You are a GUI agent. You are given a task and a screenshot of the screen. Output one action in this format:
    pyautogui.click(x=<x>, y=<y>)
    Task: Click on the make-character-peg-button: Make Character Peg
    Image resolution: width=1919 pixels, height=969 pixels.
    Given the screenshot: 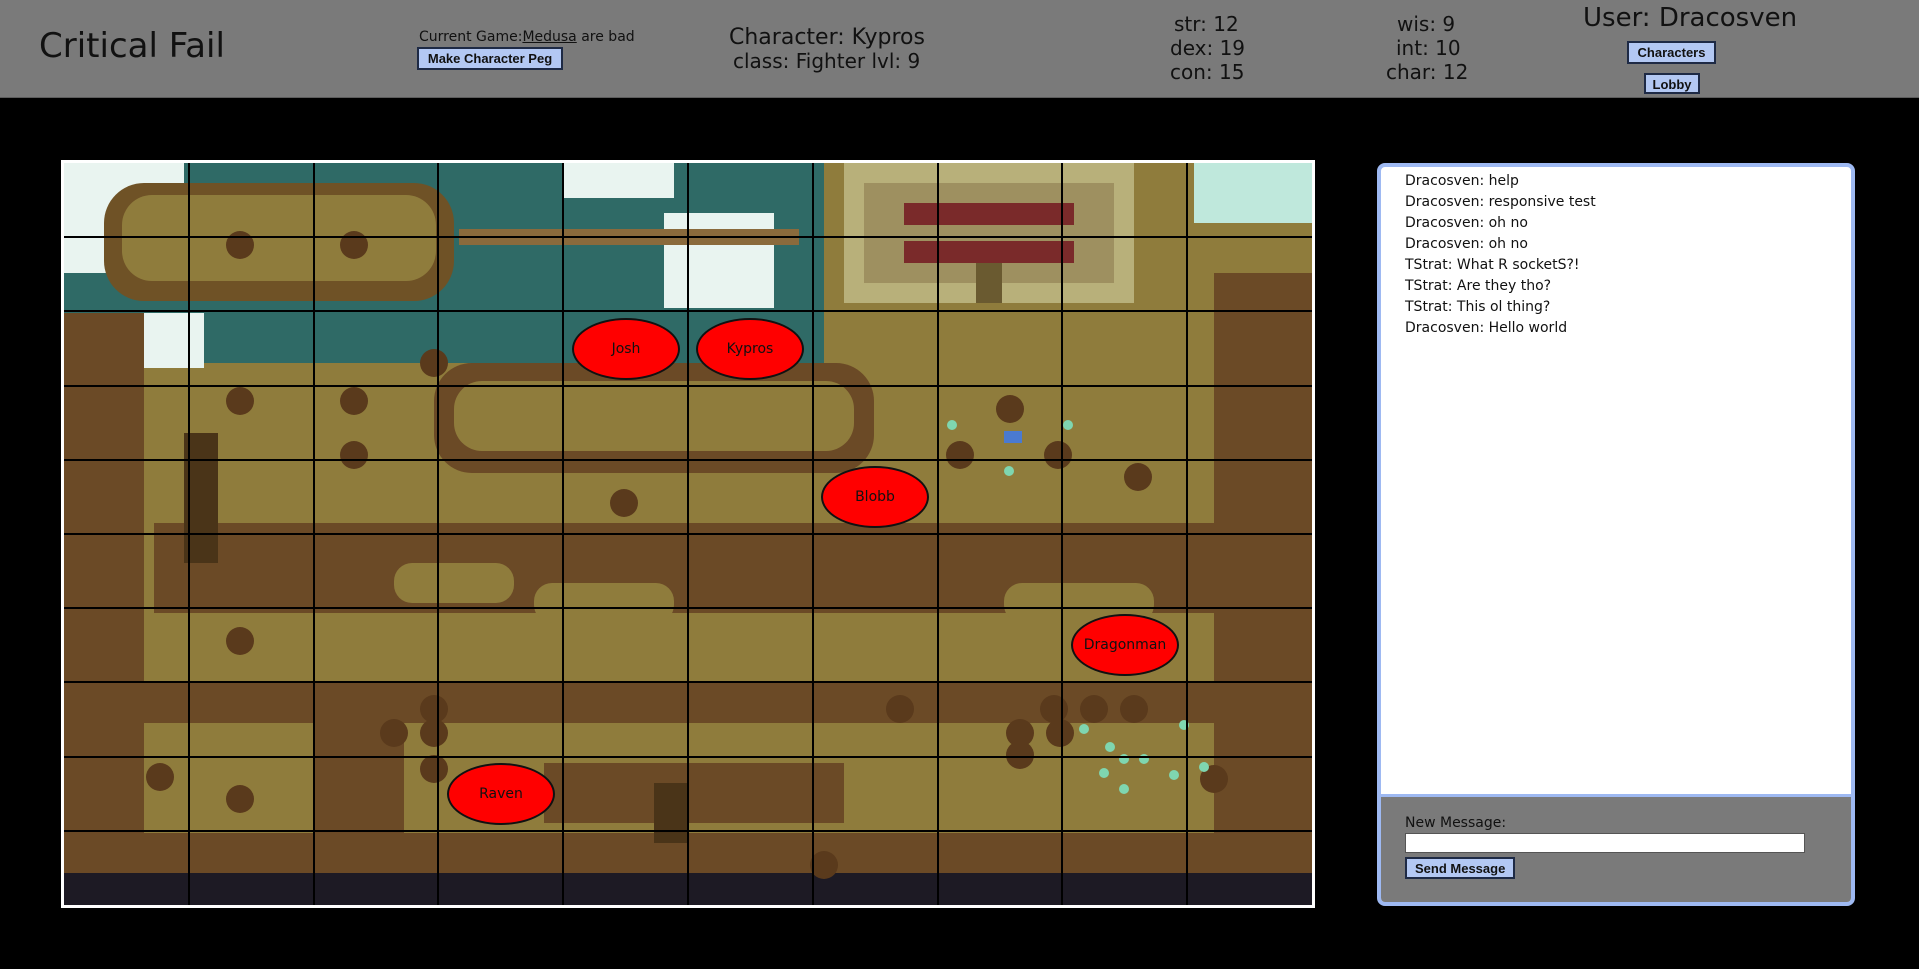 What is the action you would take?
    pyautogui.click(x=490, y=58)
    